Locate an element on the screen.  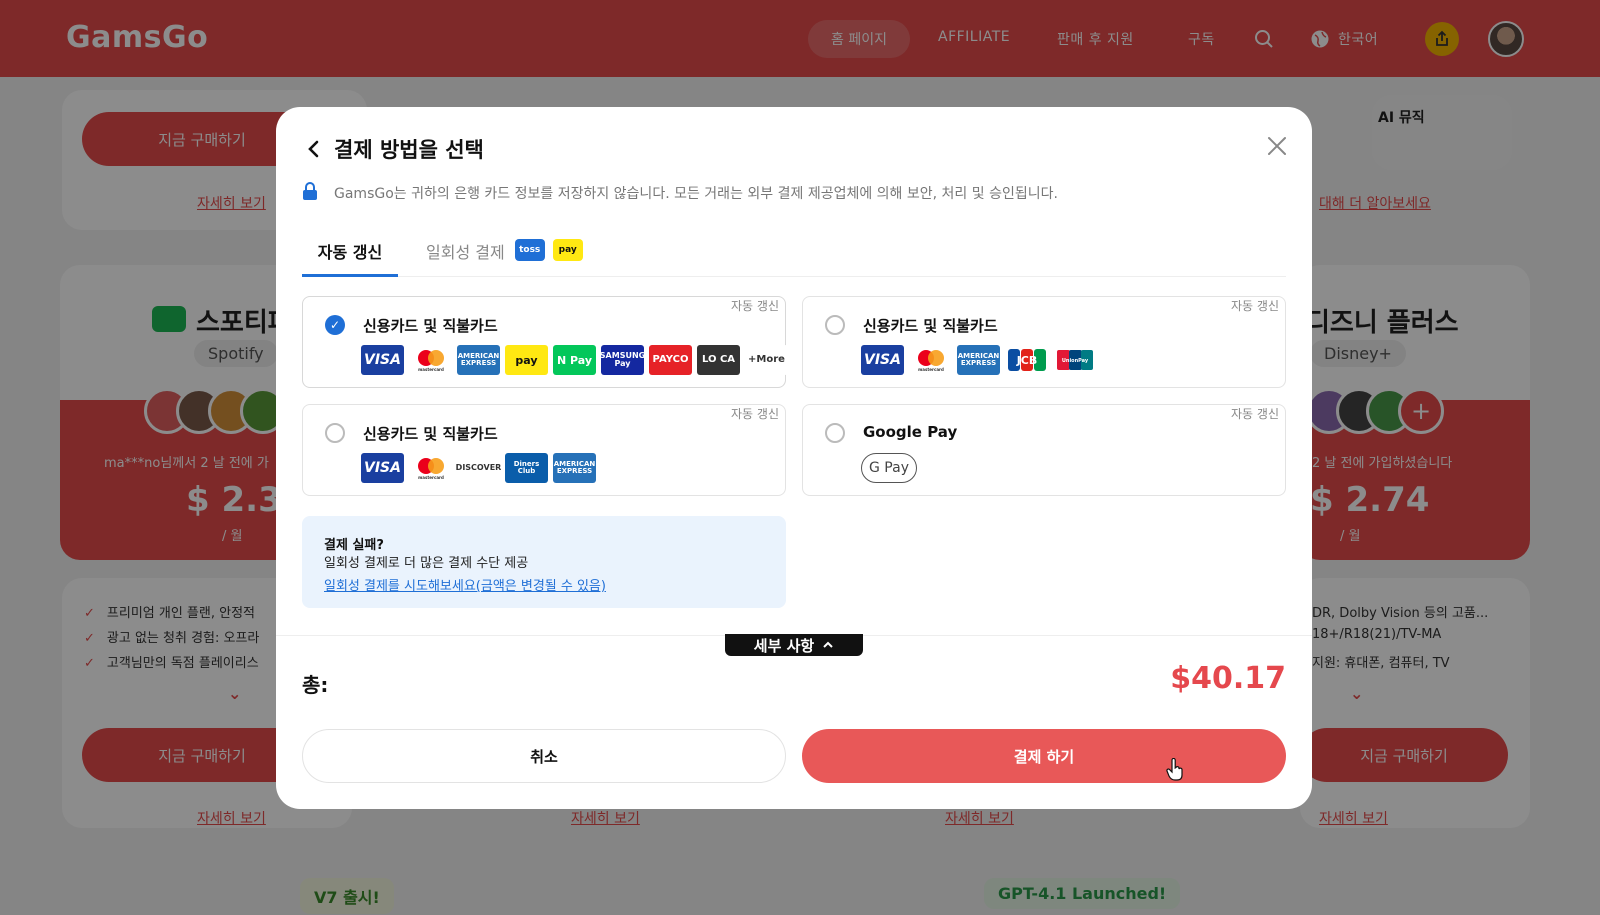
tab-one-time-payment: 일회성 결제 toss pay is located at coordinates (504, 251).